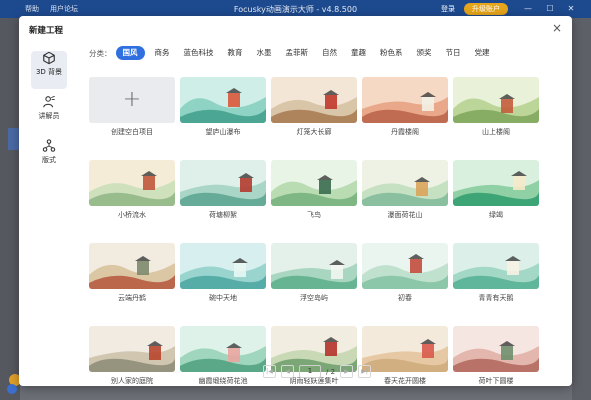 This screenshot has height=400, width=591. Describe the element at coordinates (405, 381) in the screenshot. I see `template-caption: 春天花开圆楼` at that location.